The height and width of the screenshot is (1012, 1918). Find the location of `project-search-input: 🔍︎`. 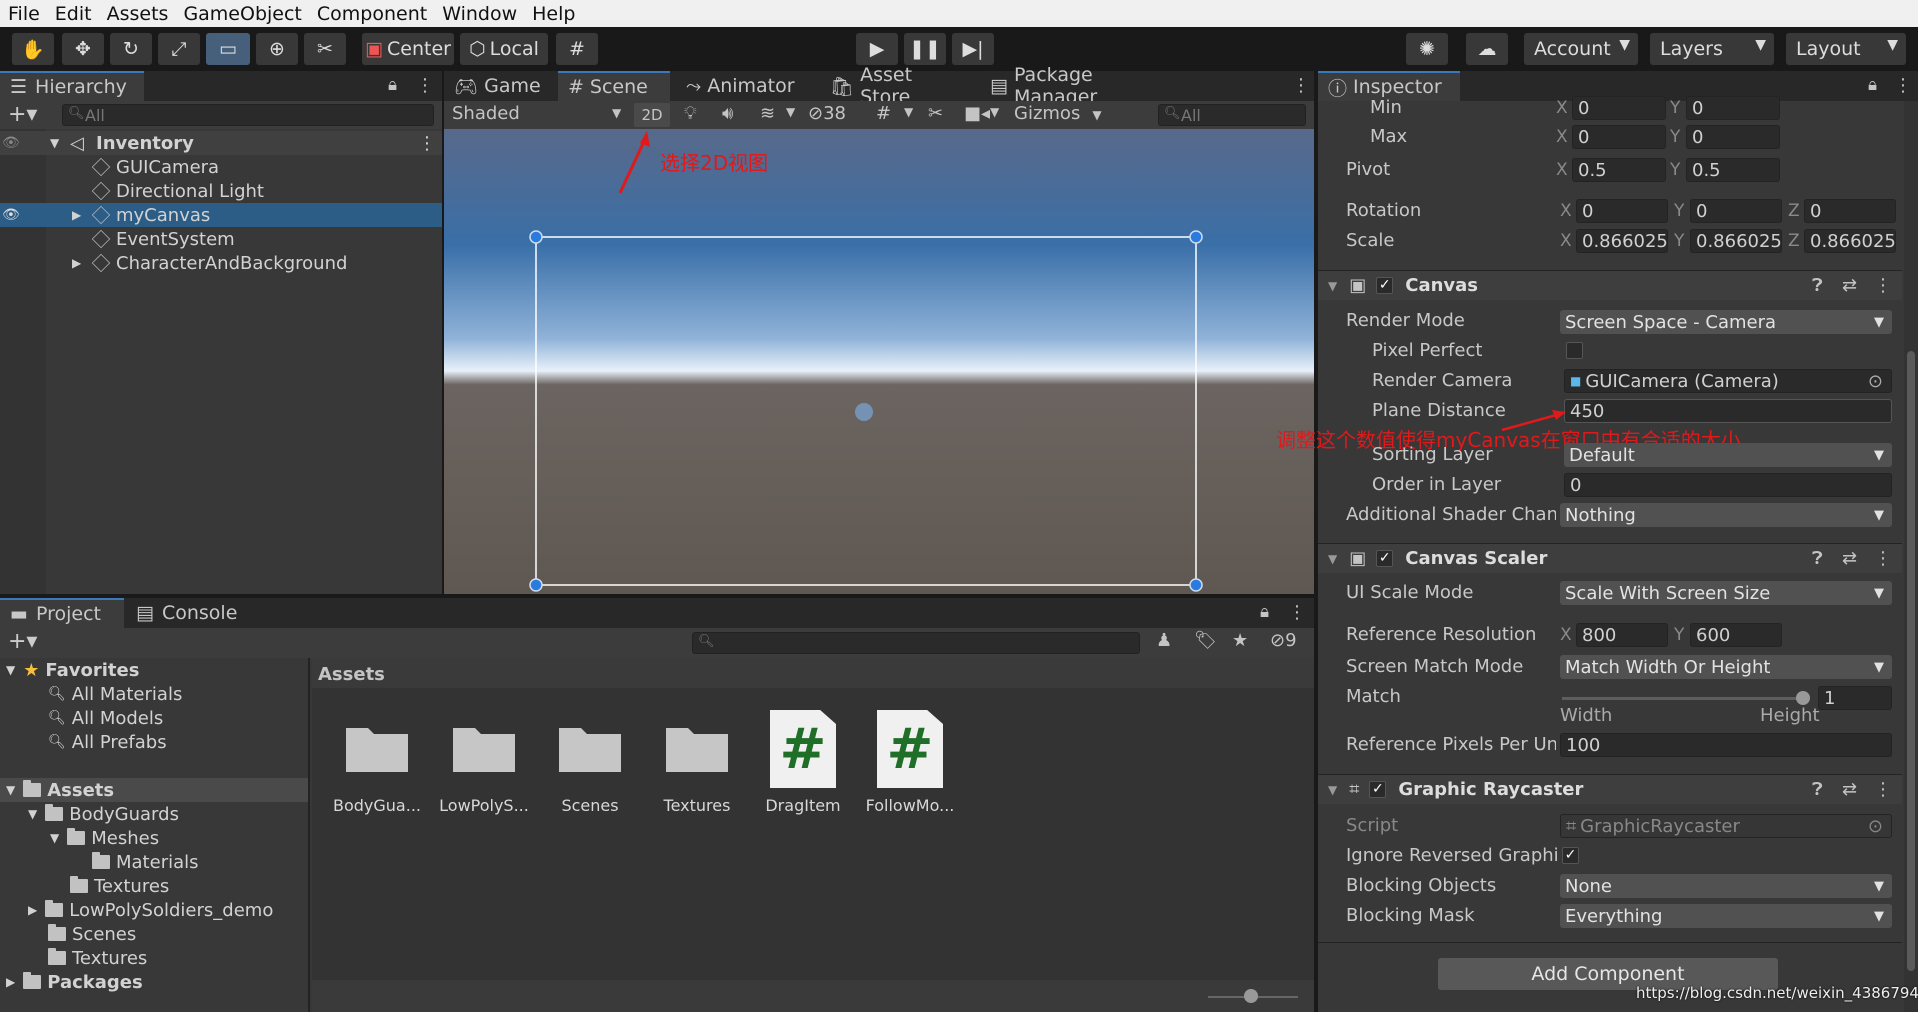

project-search-input: 🔍︎ is located at coordinates (916, 643).